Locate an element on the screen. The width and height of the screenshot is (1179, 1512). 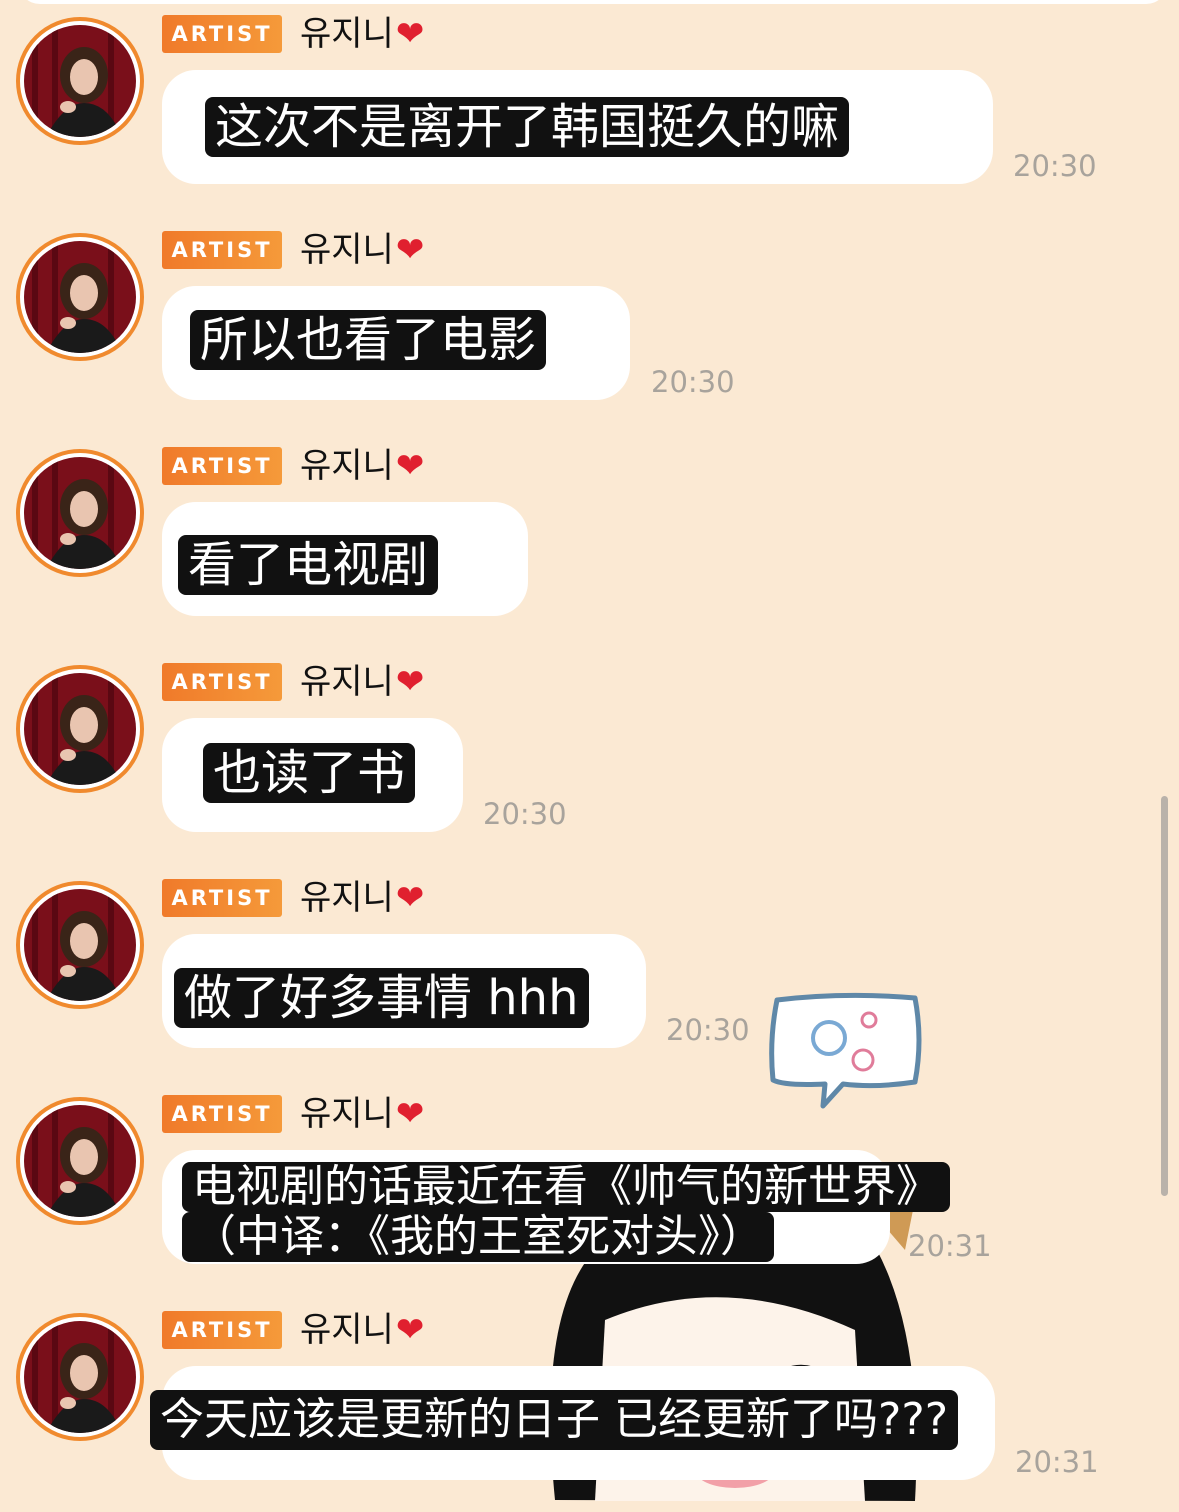
message-text: 今天应该是更新的日子 已经更新了吗??? is located at coordinates (554, 1420).